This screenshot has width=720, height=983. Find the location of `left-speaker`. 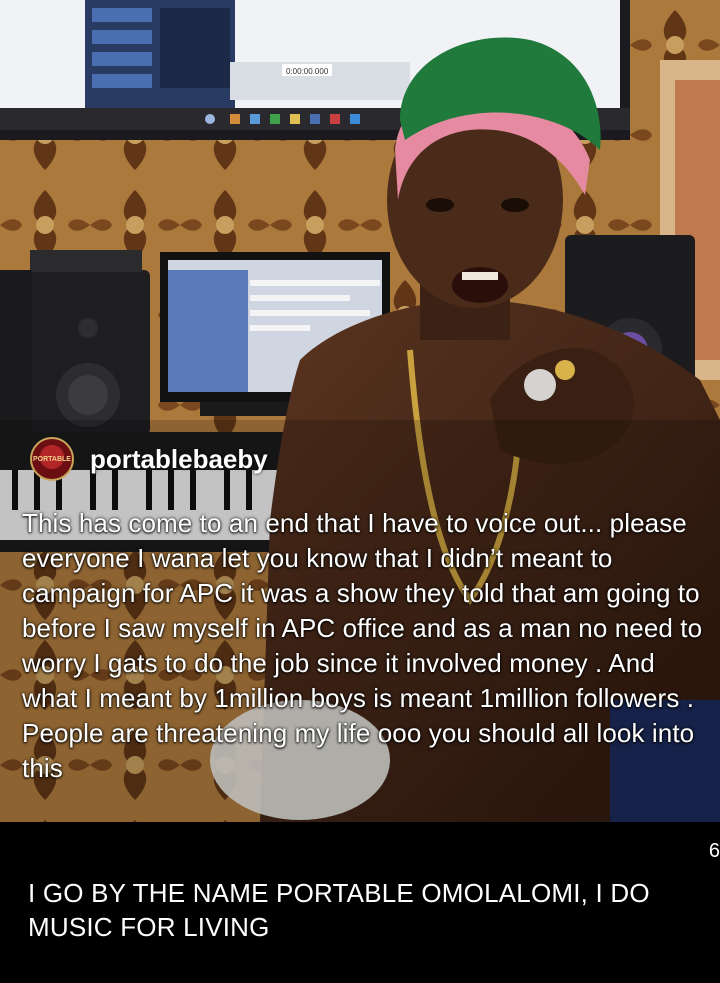

left-speaker is located at coordinates (90, 342).